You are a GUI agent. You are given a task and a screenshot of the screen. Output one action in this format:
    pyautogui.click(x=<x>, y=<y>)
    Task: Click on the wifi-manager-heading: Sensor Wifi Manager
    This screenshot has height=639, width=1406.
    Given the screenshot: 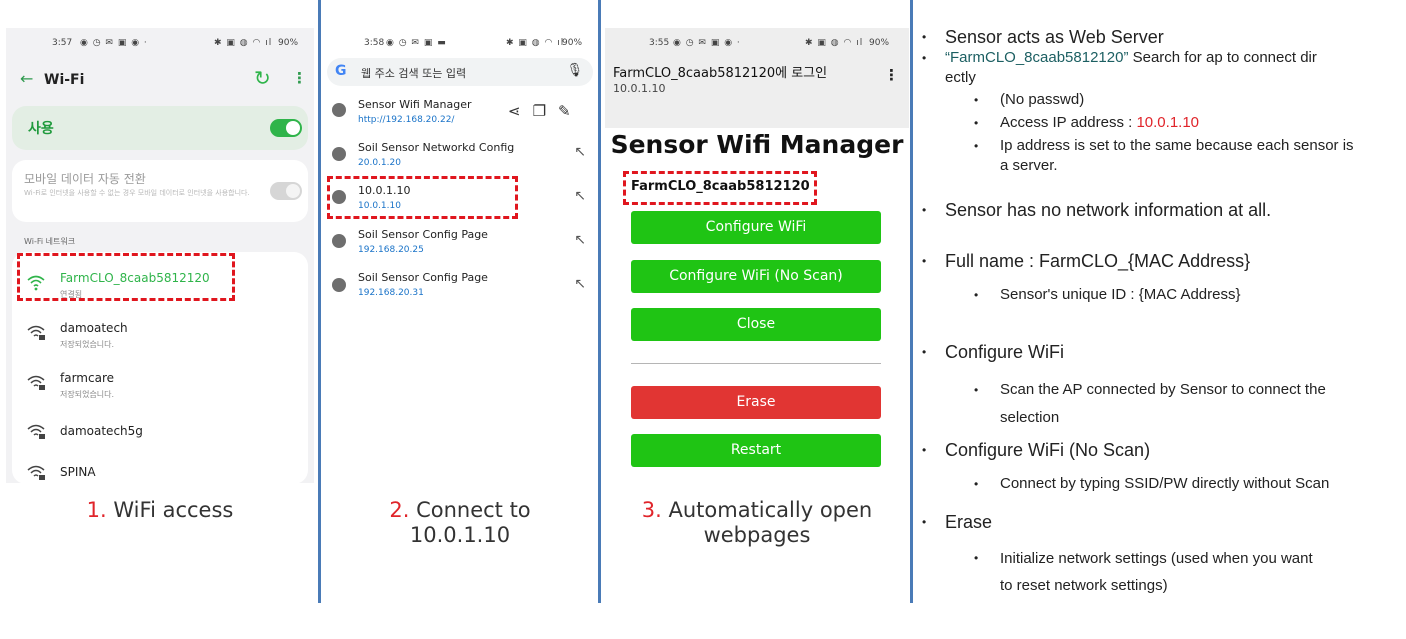 What is the action you would take?
    pyautogui.click(x=757, y=144)
    